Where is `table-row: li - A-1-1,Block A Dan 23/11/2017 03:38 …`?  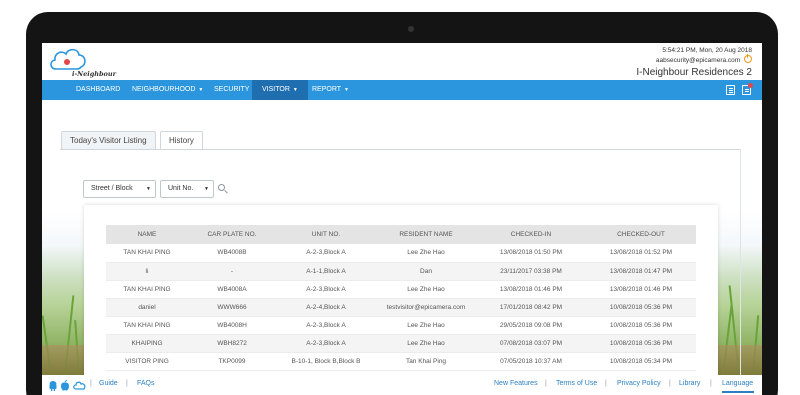 table-row: li - A-1-1,Block A Dan 23/11/2017 03:38 … is located at coordinates (401, 271).